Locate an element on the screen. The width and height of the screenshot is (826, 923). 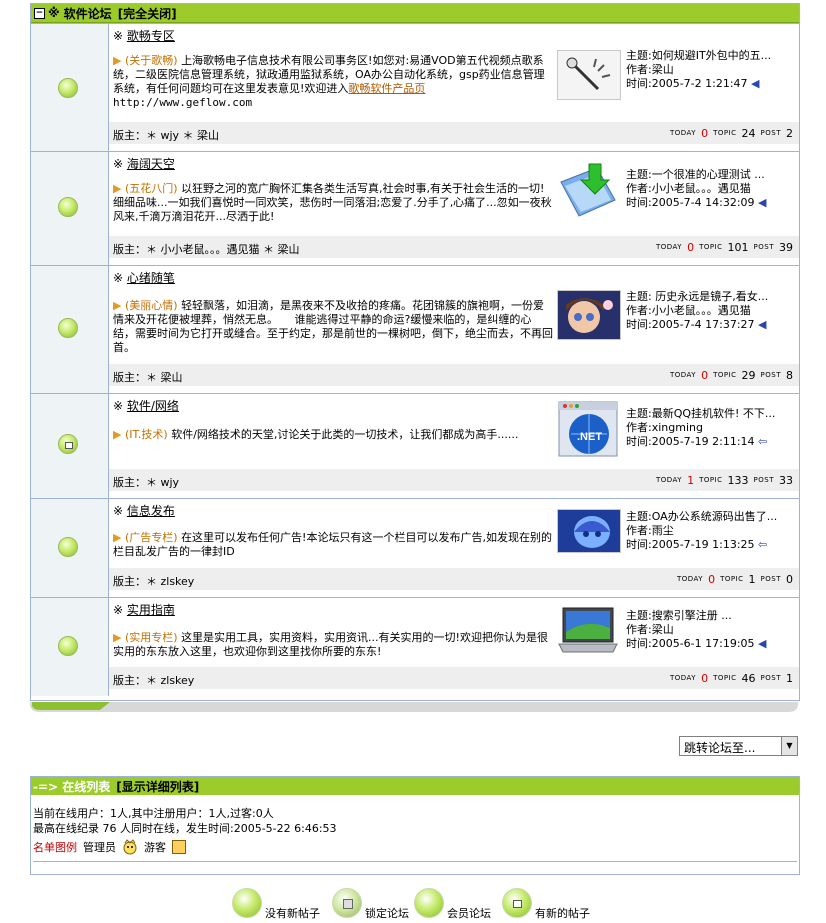
member-forum-icon is located at coordinates (429, 903).